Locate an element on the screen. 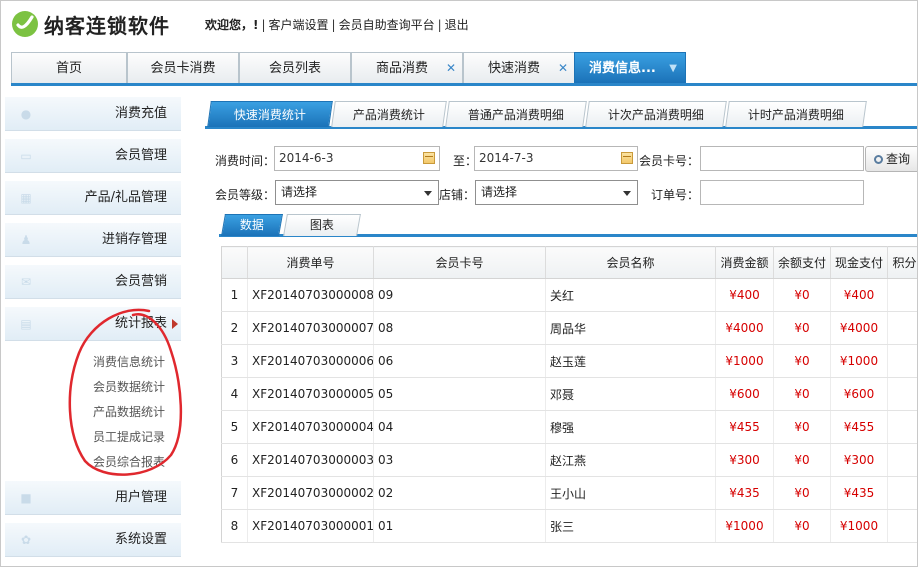 This screenshot has width=918, height=567. store-select: 请选择 is located at coordinates (556, 192).